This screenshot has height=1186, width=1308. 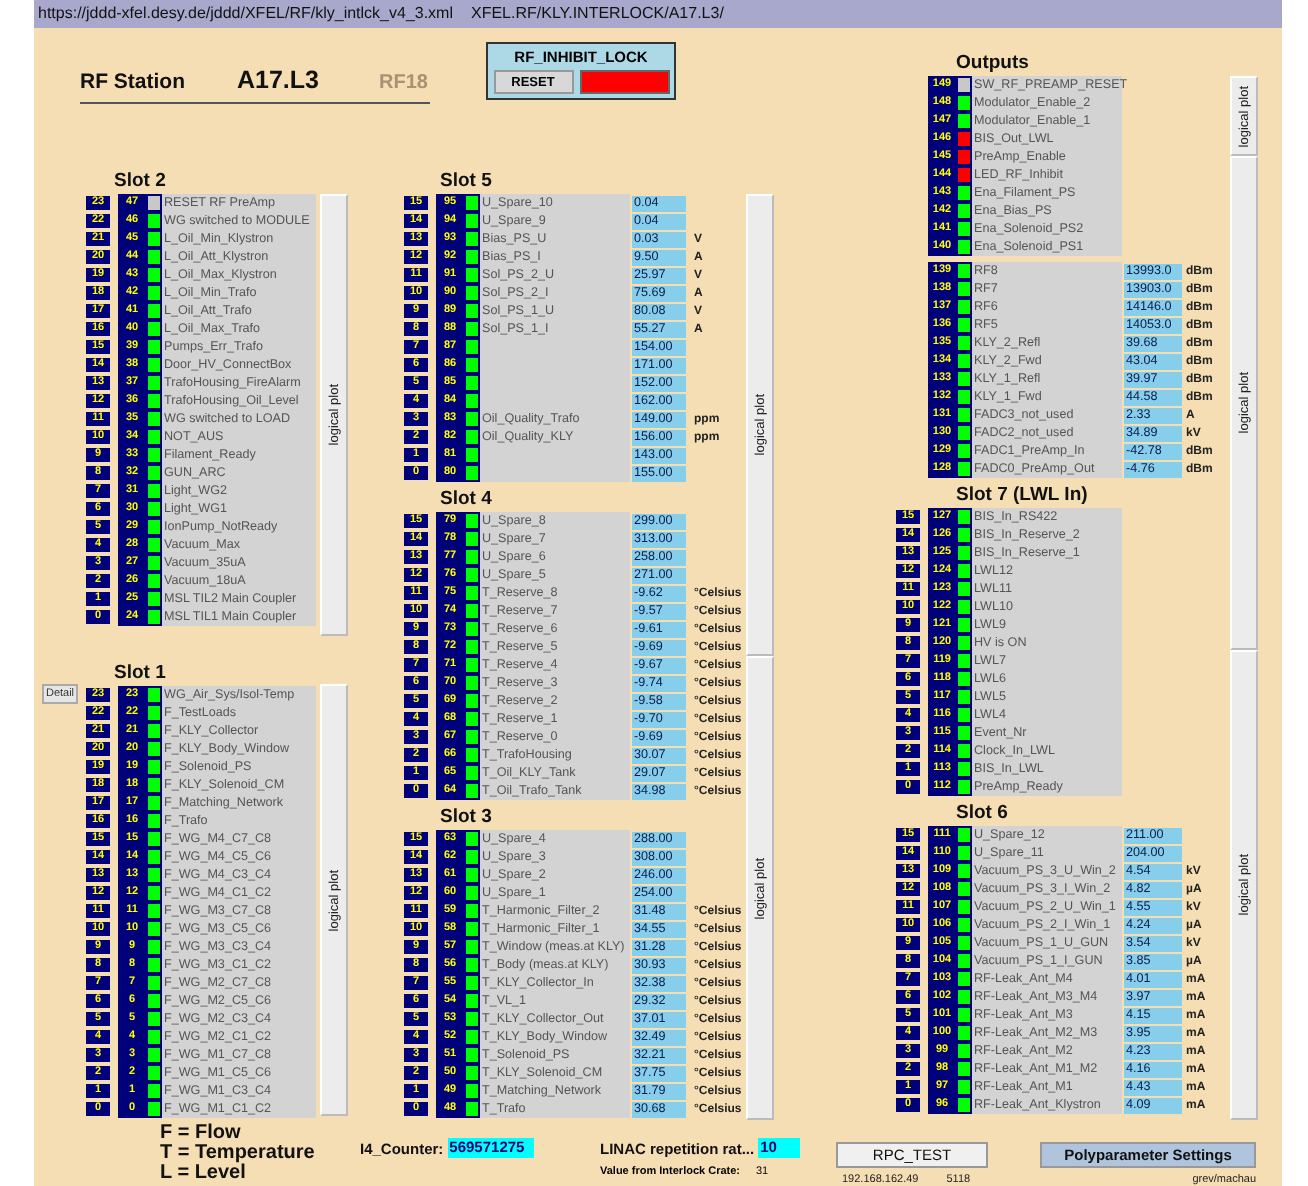 I want to click on legend-text: F = Flow, so click(x=201, y=1134).